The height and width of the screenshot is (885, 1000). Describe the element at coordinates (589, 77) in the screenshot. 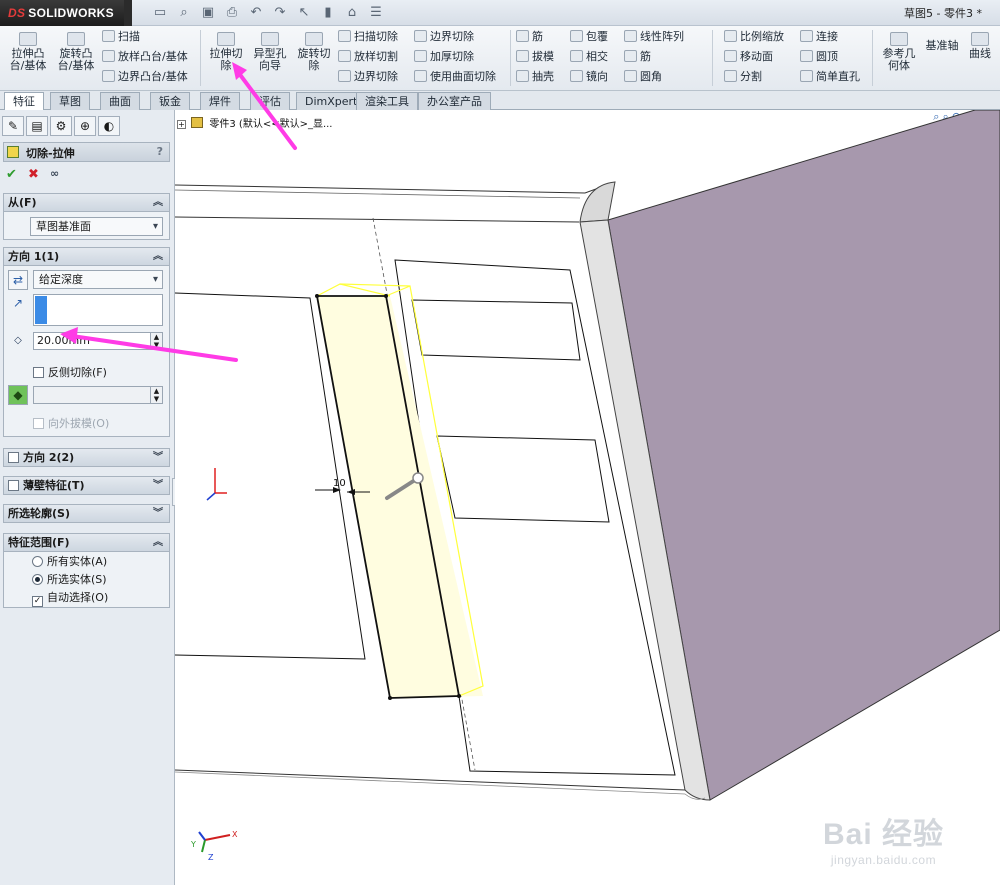

I see `mirror-button: 镜向` at that location.